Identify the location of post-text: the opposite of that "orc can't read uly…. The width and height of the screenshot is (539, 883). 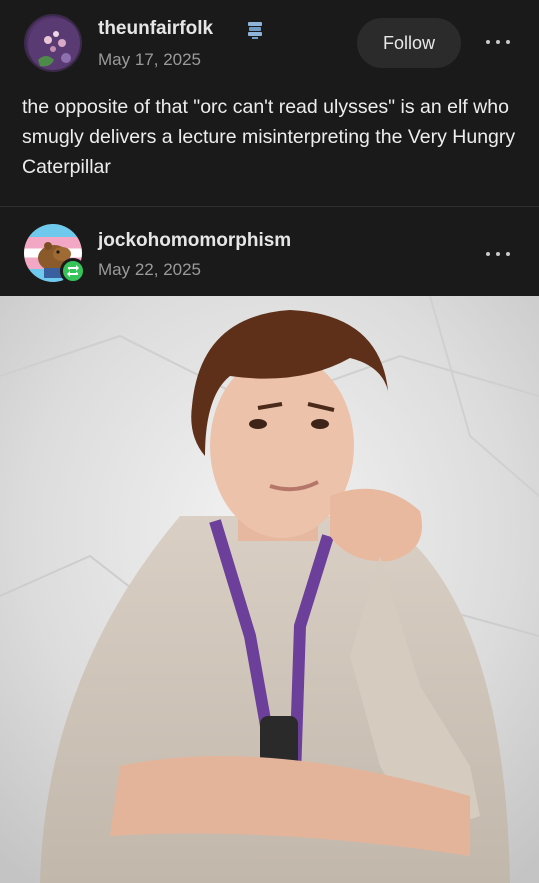
(269, 137).